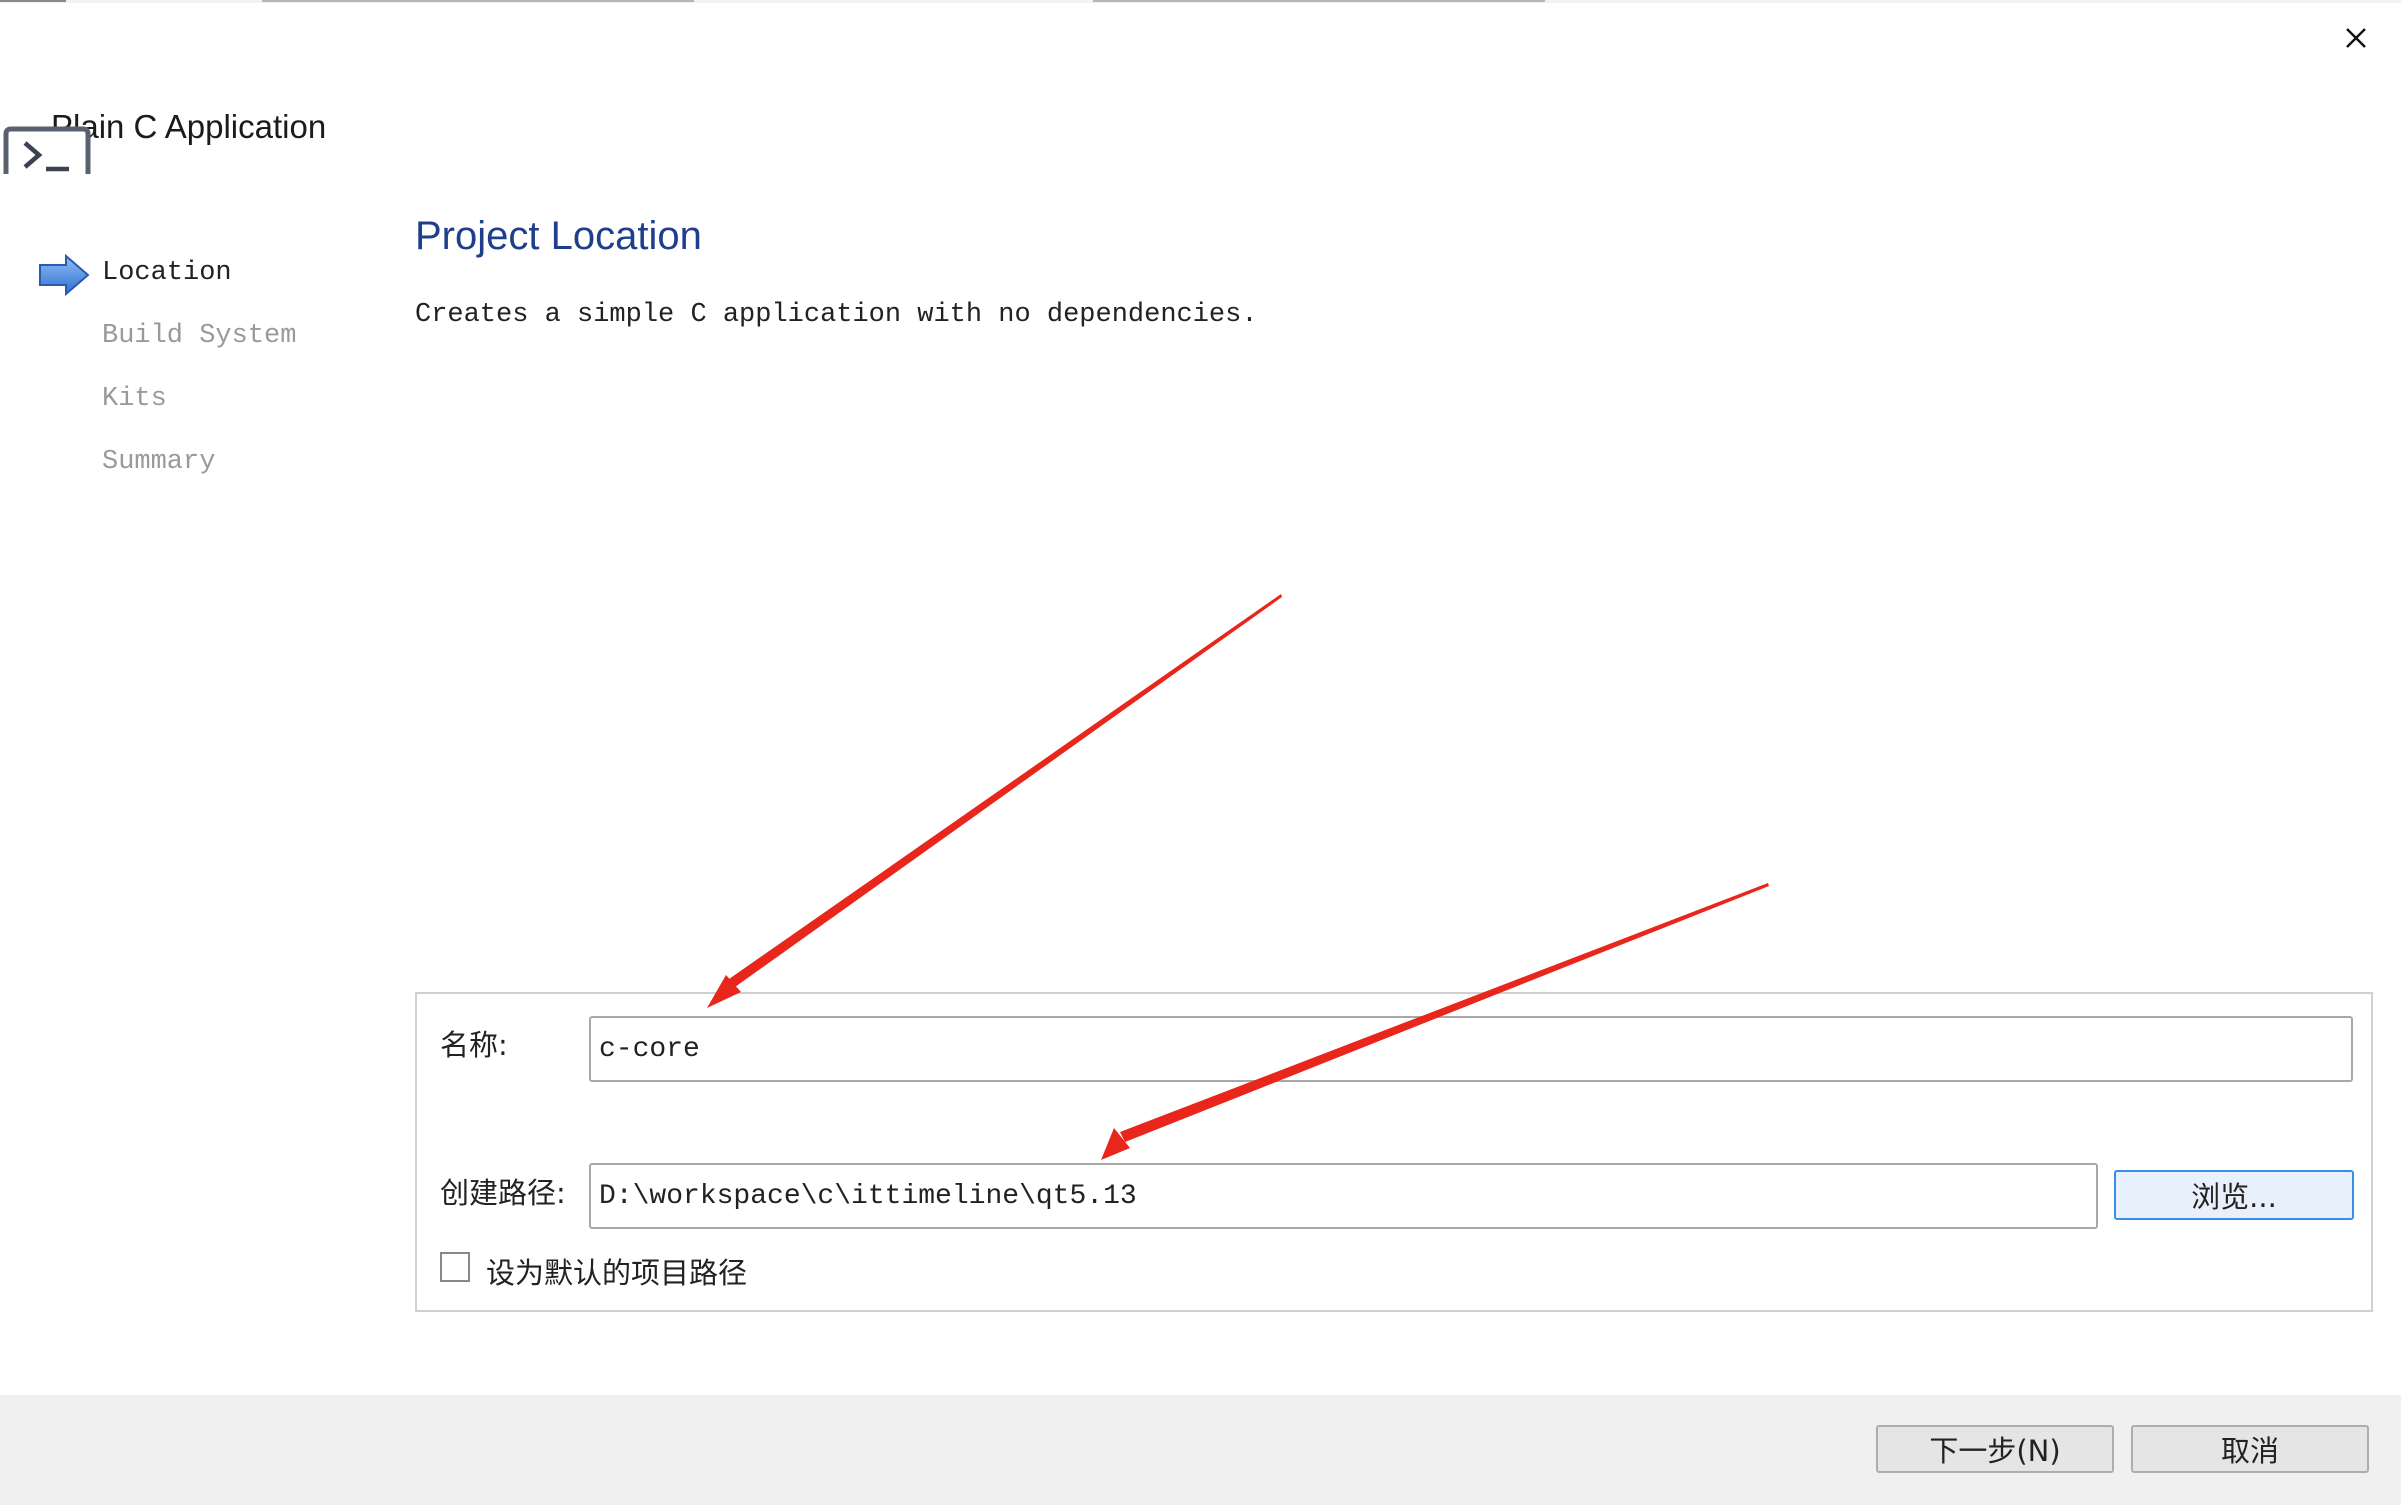 This screenshot has width=2401, height=1505. What do you see at coordinates (47, 150) in the screenshot?
I see `terminal-icon` at bounding box center [47, 150].